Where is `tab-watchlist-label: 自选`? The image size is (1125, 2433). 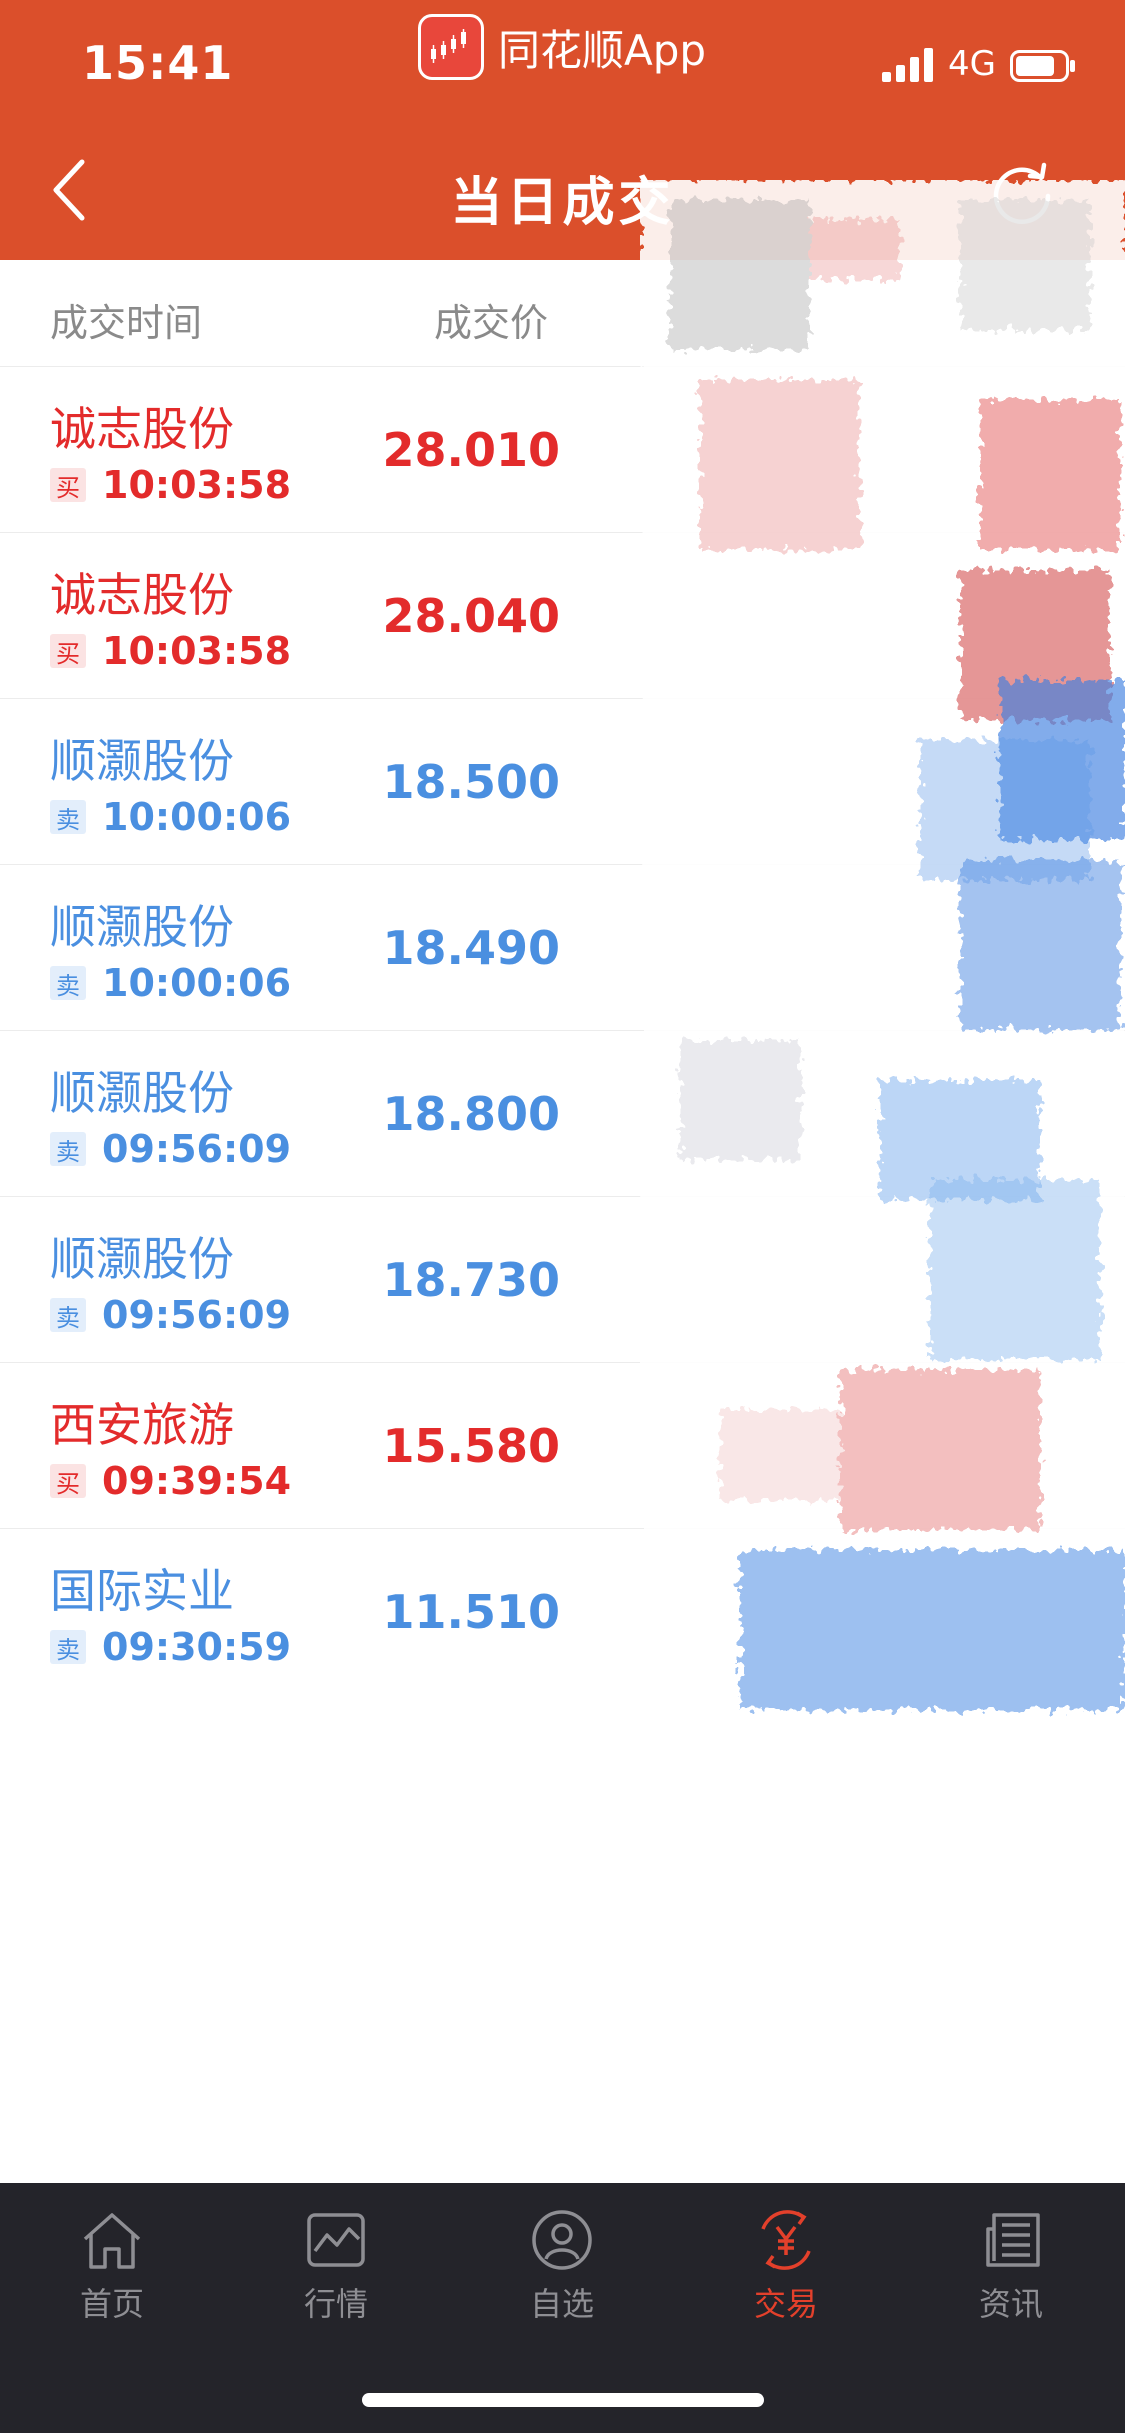
tab-watchlist-label: 自选 is located at coordinates (561, 2304).